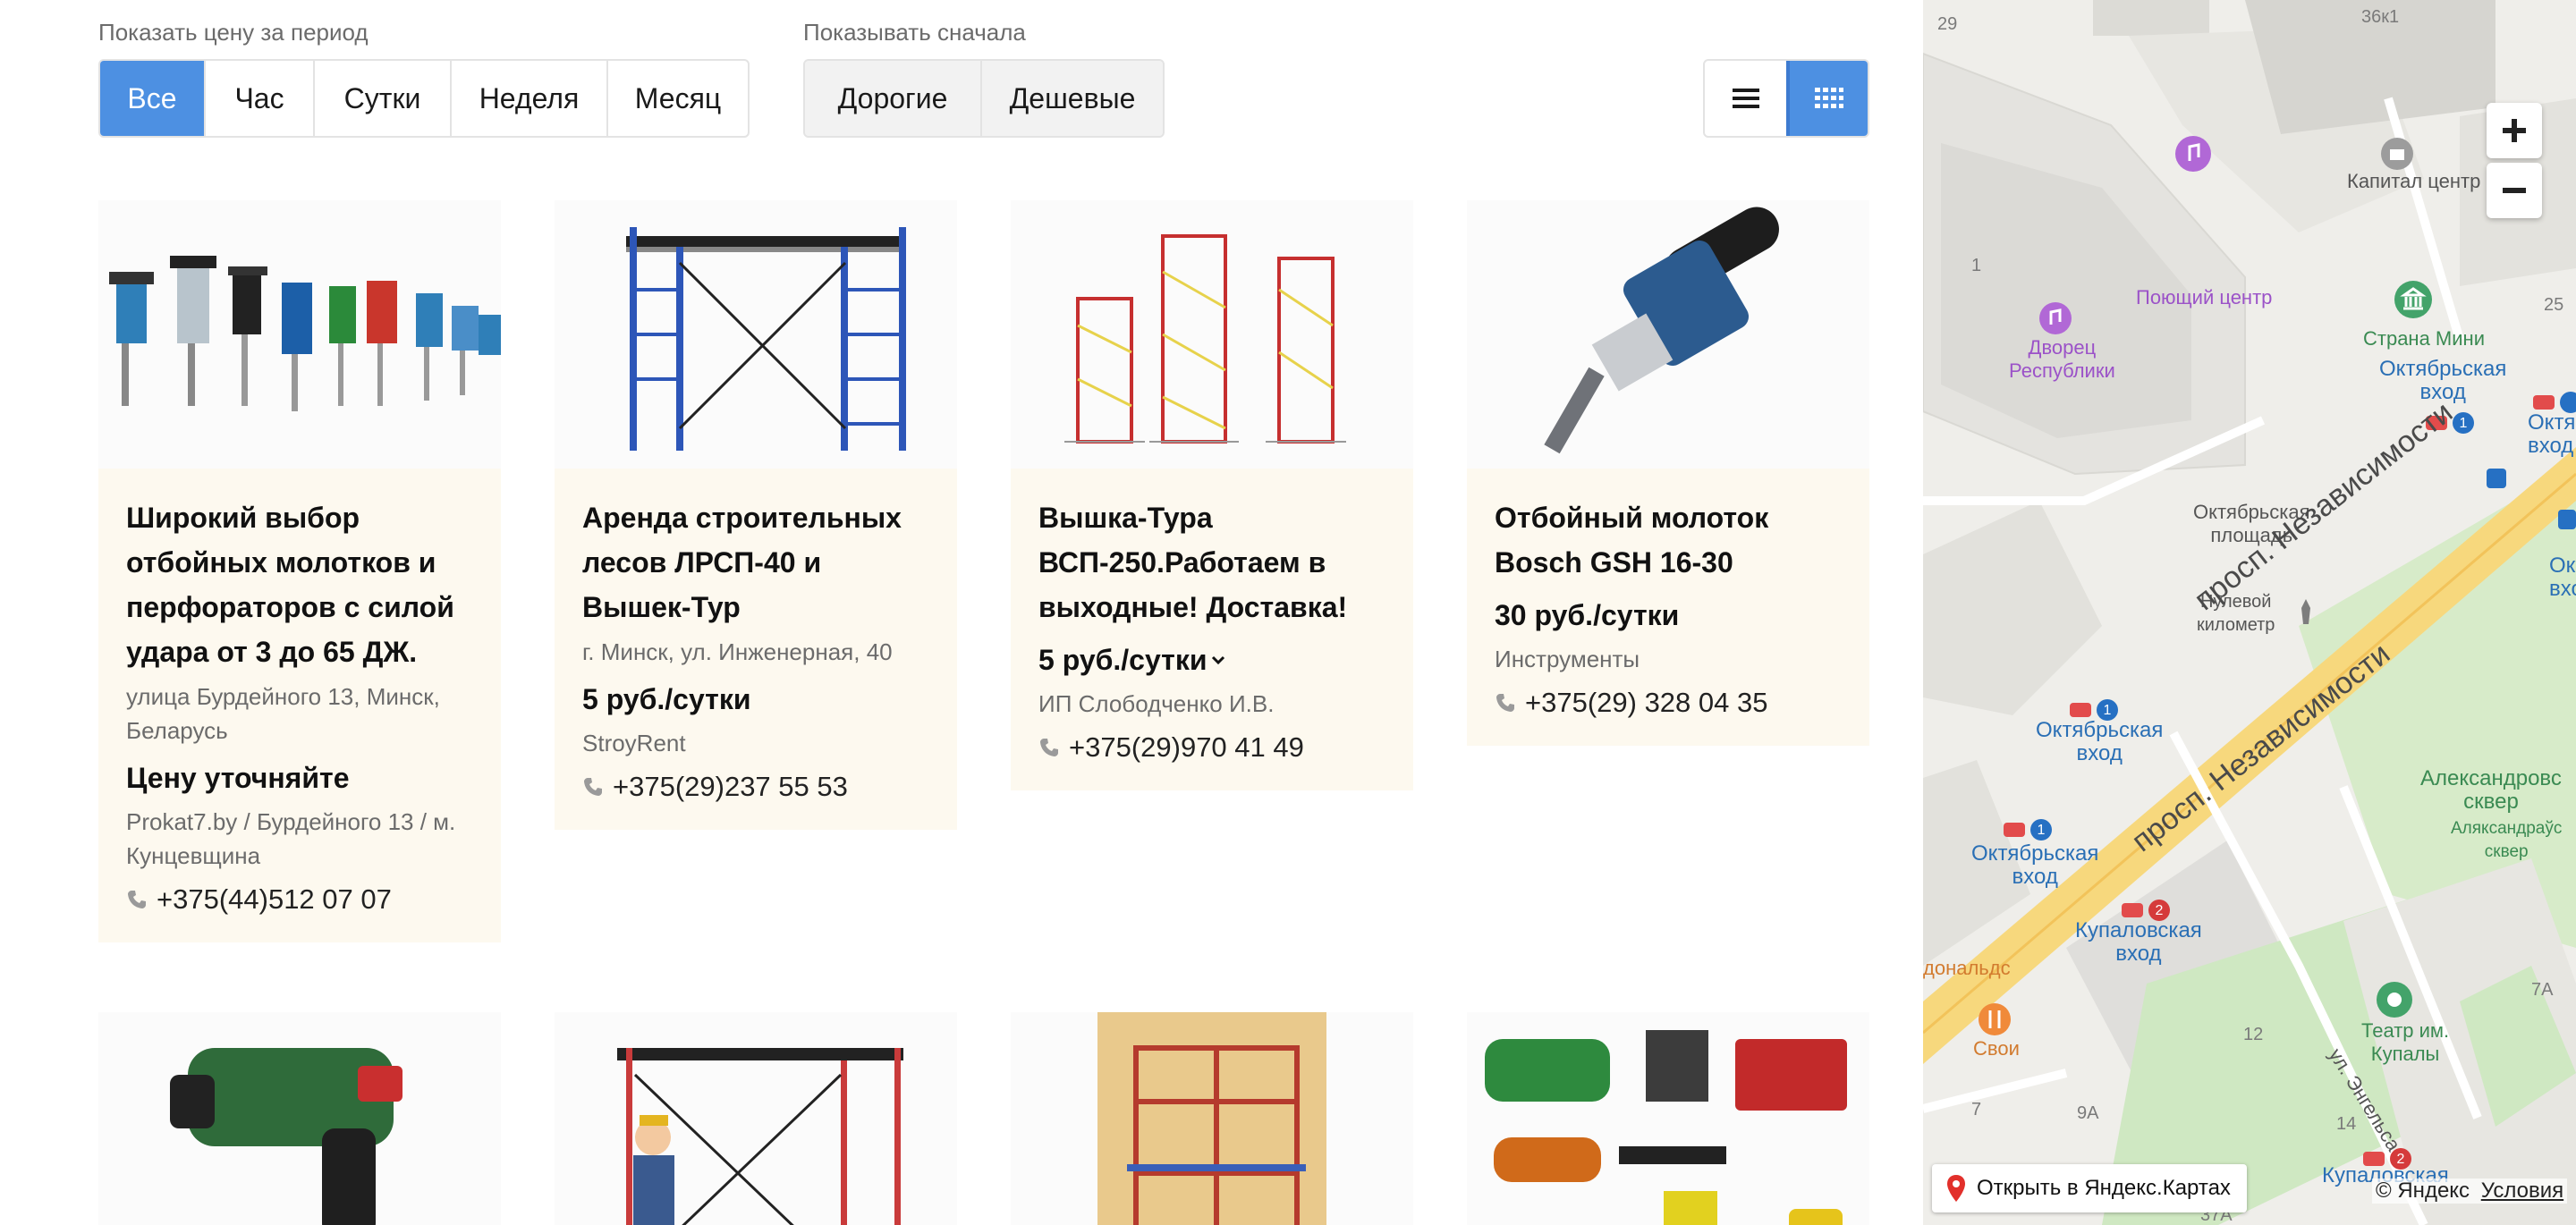 The width and height of the screenshot is (2576, 1225). What do you see at coordinates (1646, 702) in the screenshot?
I see `phone-number: +375(29) 328 04 35` at bounding box center [1646, 702].